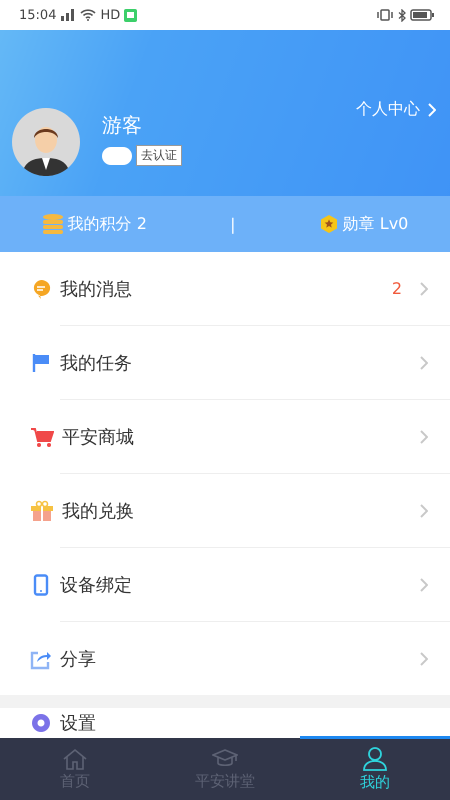  What do you see at coordinates (225, 436) in the screenshot?
I see `menu-item: 平安商城` at bounding box center [225, 436].